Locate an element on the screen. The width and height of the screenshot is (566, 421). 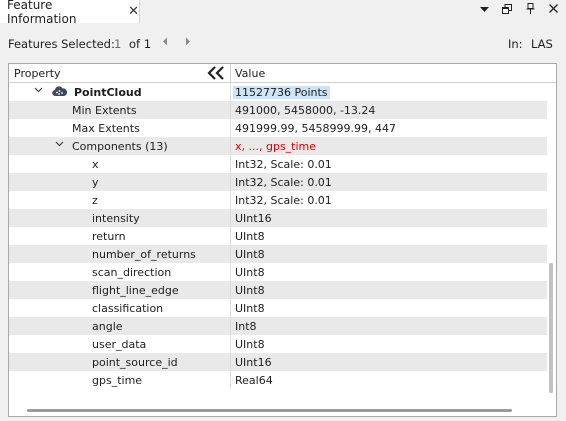
table-row: point_source_id UInt16 is located at coordinates (278, 362).